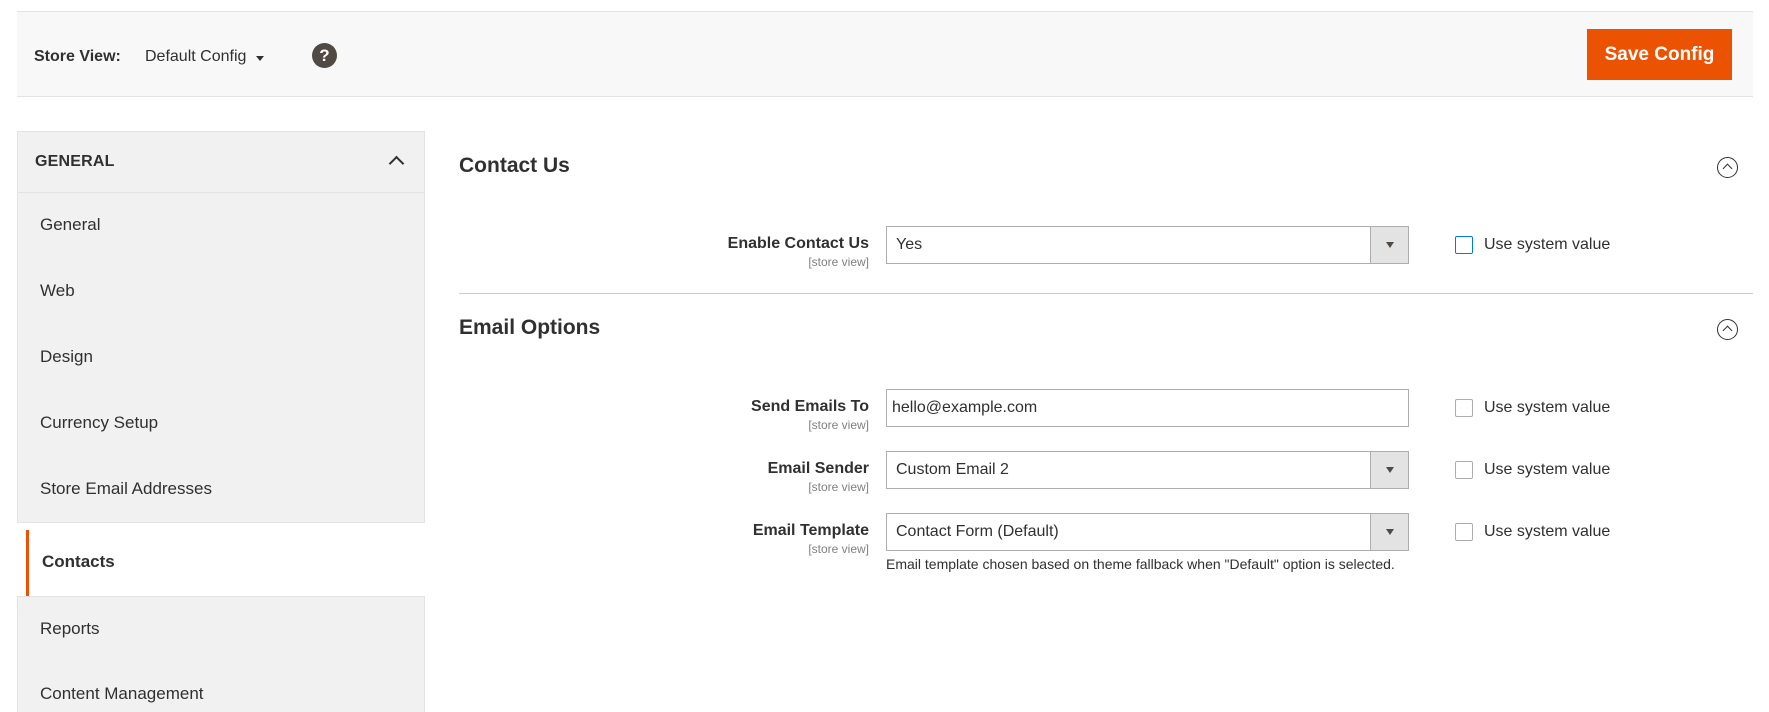  Describe the element at coordinates (66, 356) in the screenshot. I see `sidebar-item-label: Design` at that location.